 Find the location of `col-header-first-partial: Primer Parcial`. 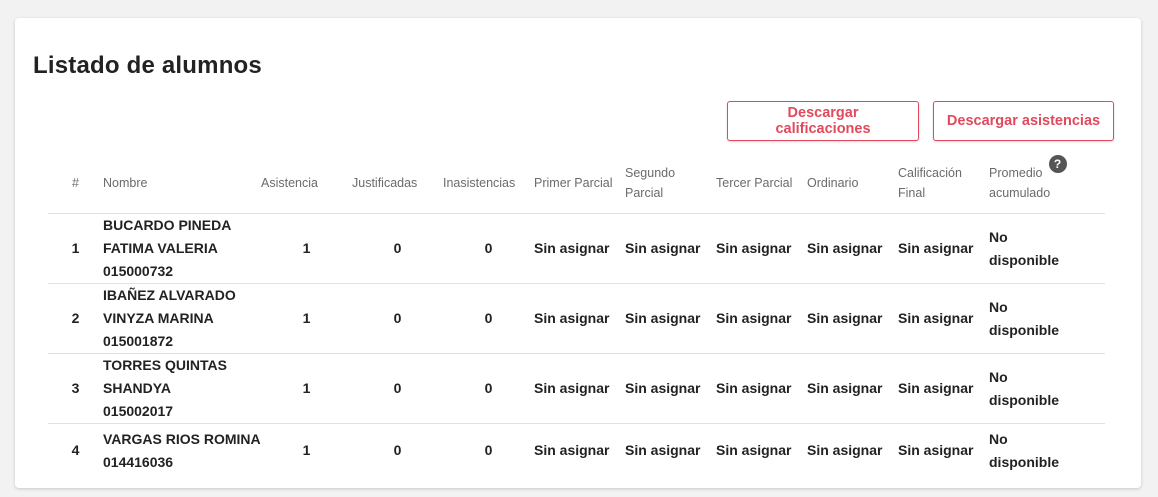

col-header-first-partial: Primer Parcial is located at coordinates (573, 183).